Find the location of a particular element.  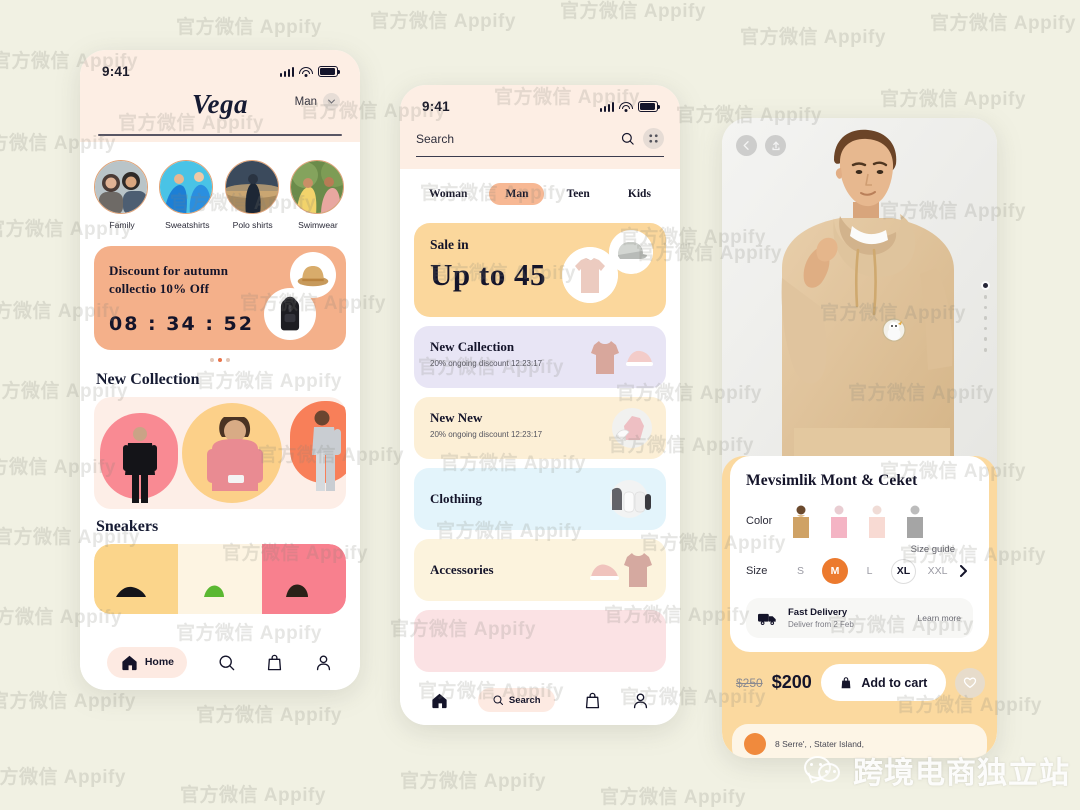

category-item: Swimwear is located at coordinates (317, 194).